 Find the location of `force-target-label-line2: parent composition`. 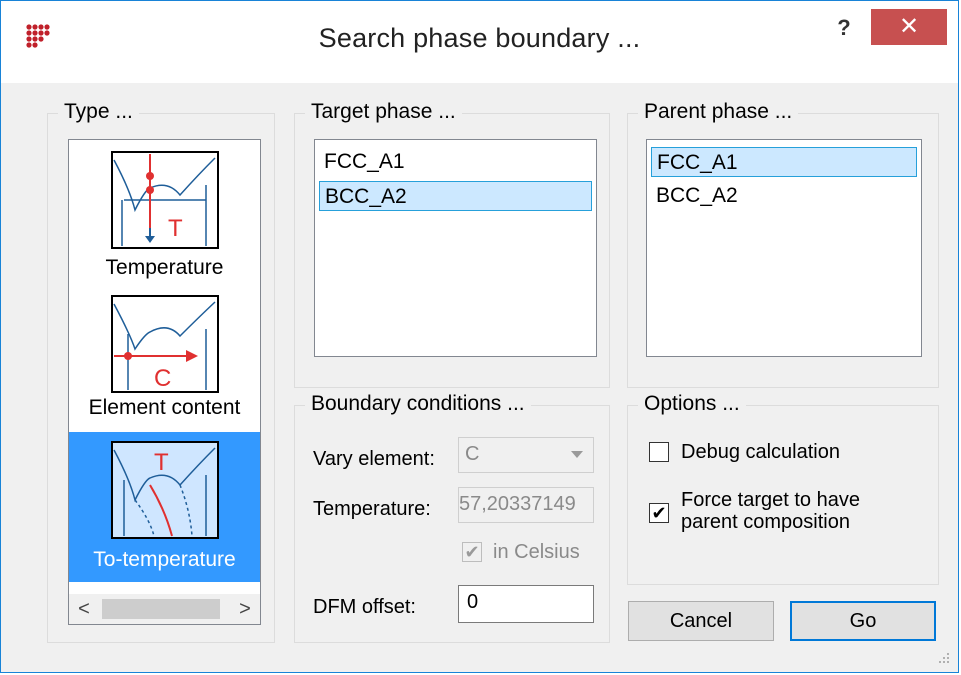

force-target-label-line2: parent composition is located at coordinates (765, 522).